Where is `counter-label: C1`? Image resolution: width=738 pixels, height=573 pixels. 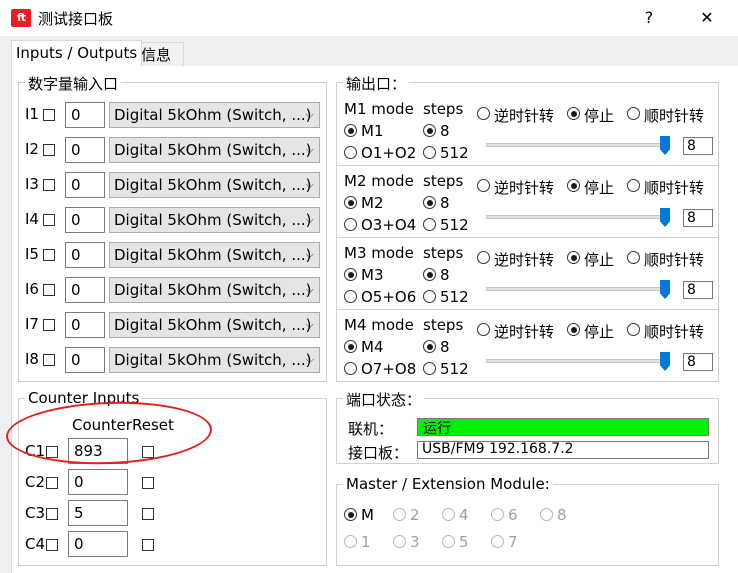
counter-label: C1 is located at coordinates (35, 451).